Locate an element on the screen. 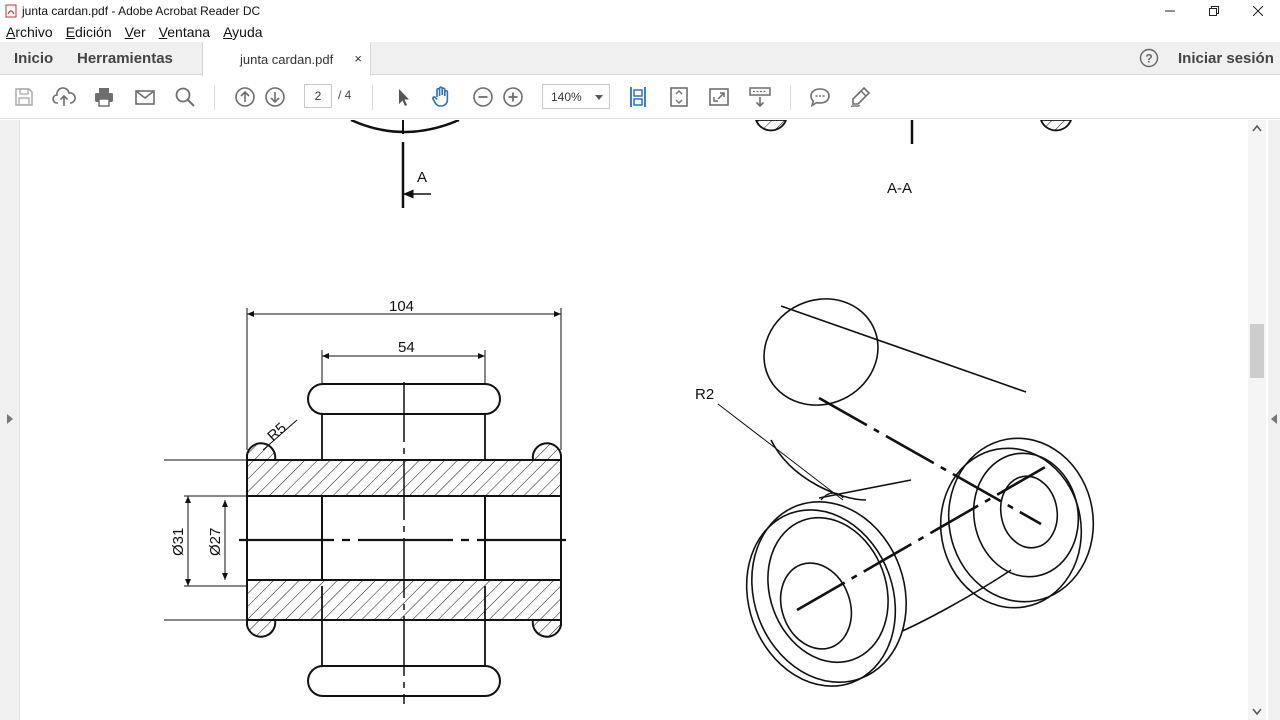 Image resolution: width=1280 pixels, height=720 pixels. zoom-in-button is located at coordinates (513, 97).